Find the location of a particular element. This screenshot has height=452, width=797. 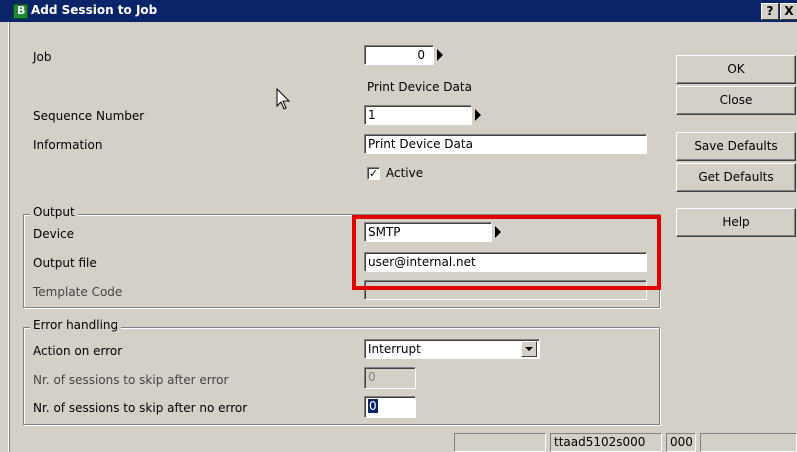

window-left-edge is located at coordinates (9, 237).